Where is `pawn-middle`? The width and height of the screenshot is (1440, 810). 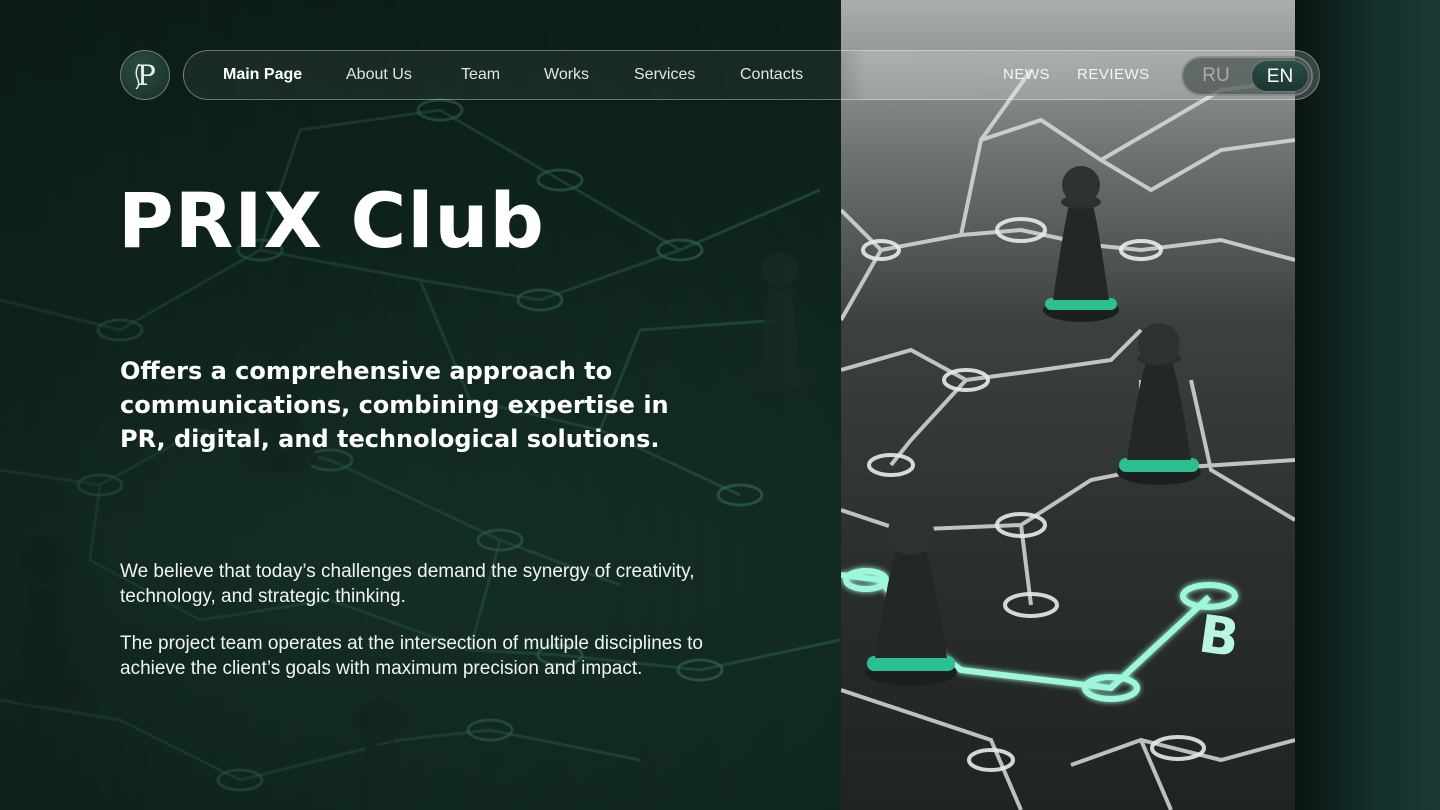 pawn-middle is located at coordinates (1159, 404).